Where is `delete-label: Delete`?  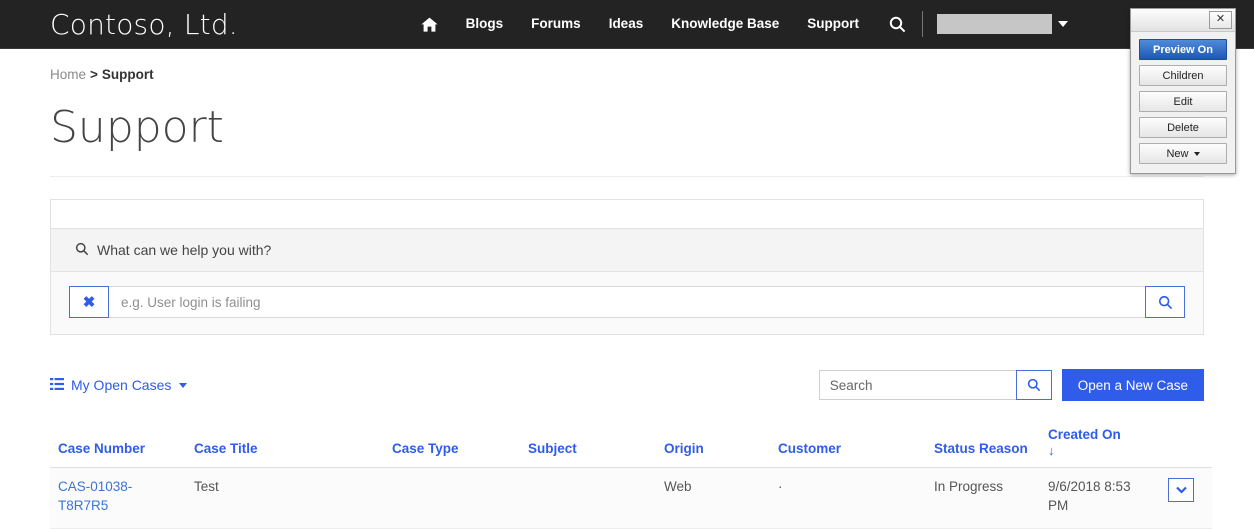
delete-label: Delete is located at coordinates (1183, 127).